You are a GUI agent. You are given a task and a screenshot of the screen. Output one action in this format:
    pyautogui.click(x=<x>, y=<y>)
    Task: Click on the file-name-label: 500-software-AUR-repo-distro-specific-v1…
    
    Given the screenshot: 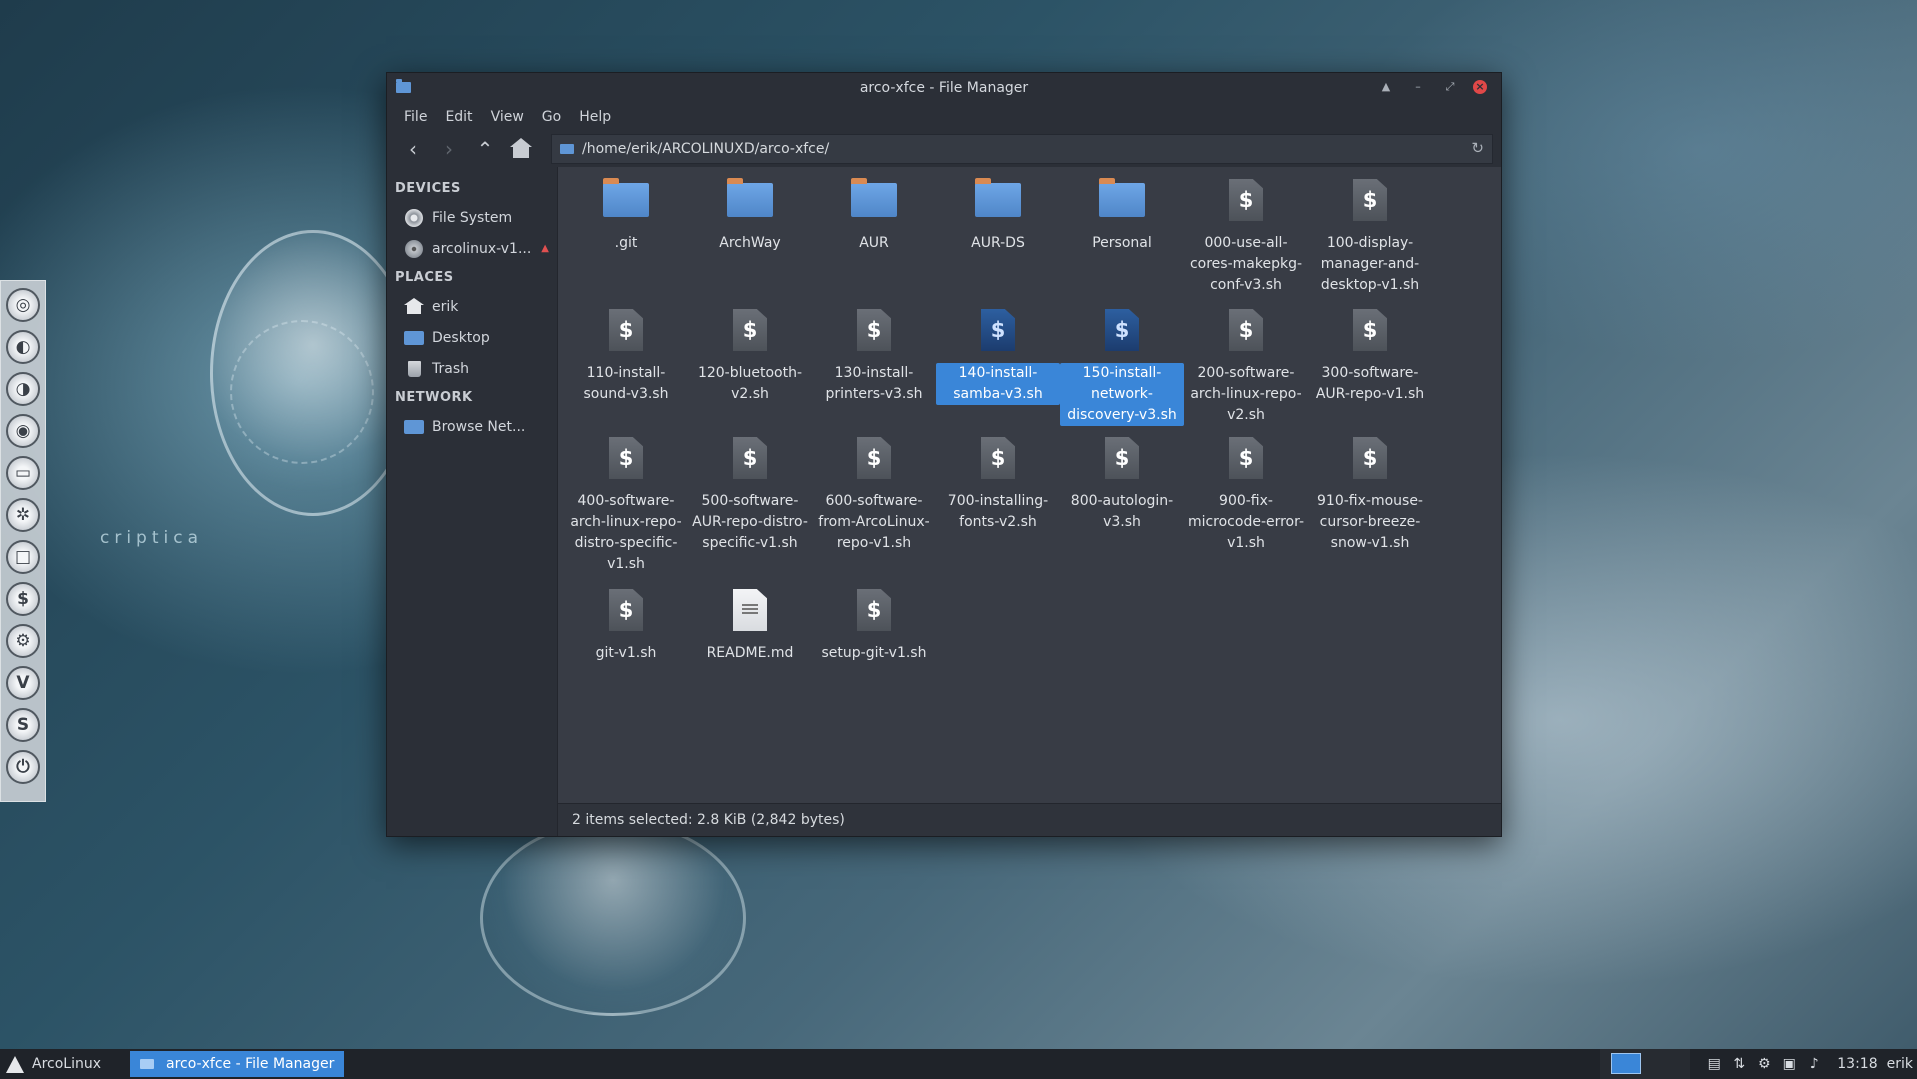 What is the action you would take?
    pyautogui.click(x=750, y=522)
    